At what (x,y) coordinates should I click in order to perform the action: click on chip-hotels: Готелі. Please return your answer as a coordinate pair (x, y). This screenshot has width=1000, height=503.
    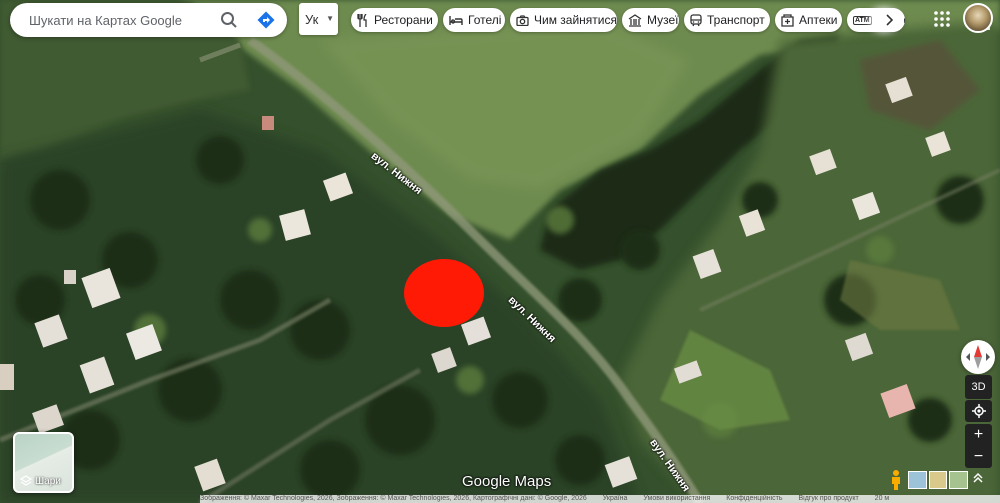
    Looking at the image, I should click on (474, 20).